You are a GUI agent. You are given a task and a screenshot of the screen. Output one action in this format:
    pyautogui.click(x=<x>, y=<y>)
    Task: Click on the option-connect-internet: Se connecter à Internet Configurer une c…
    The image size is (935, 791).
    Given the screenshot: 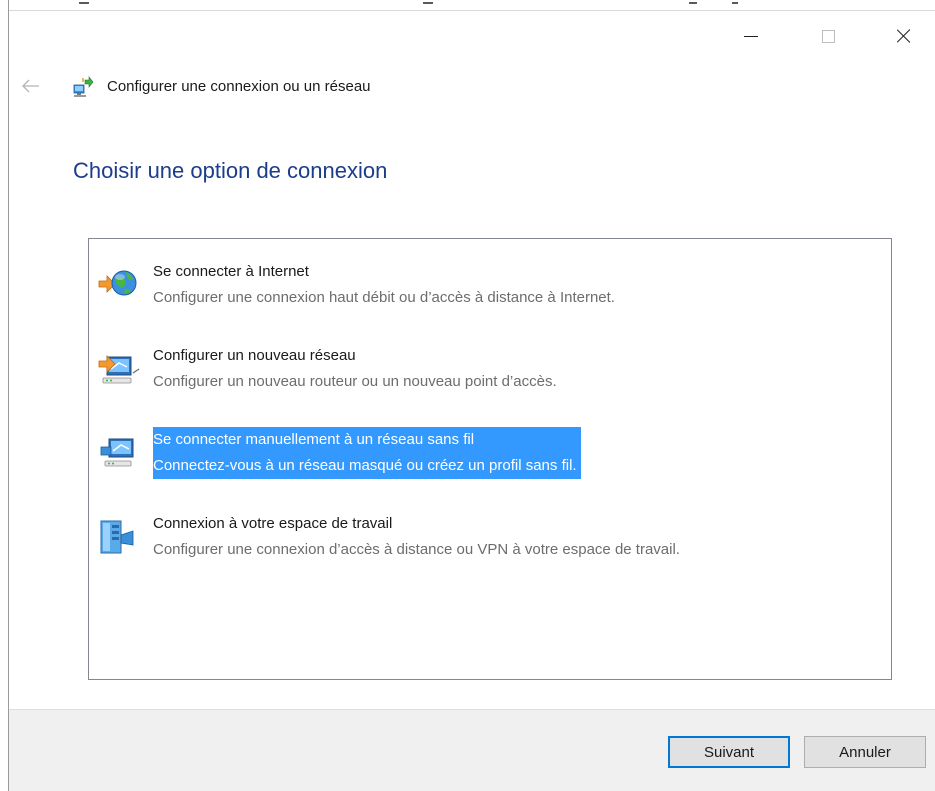 What is the action you would take?
    pyautogui.click(x=487, y=285)
    